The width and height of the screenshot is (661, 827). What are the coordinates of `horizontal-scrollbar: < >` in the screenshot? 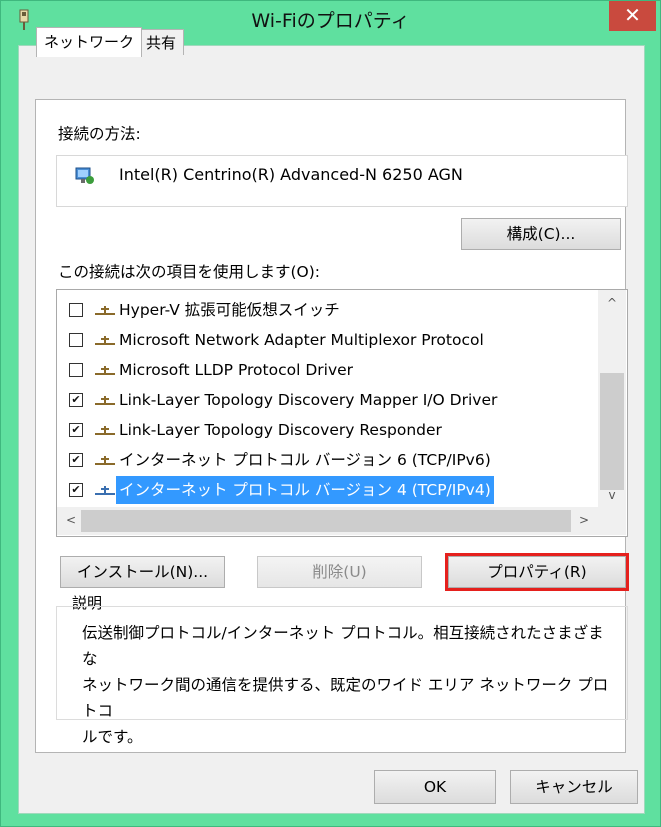 It's located at (327, 521).